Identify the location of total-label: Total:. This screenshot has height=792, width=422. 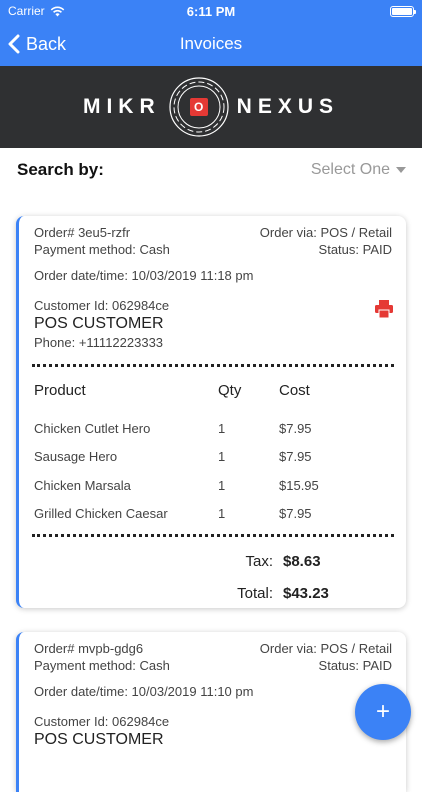
(255, 593).